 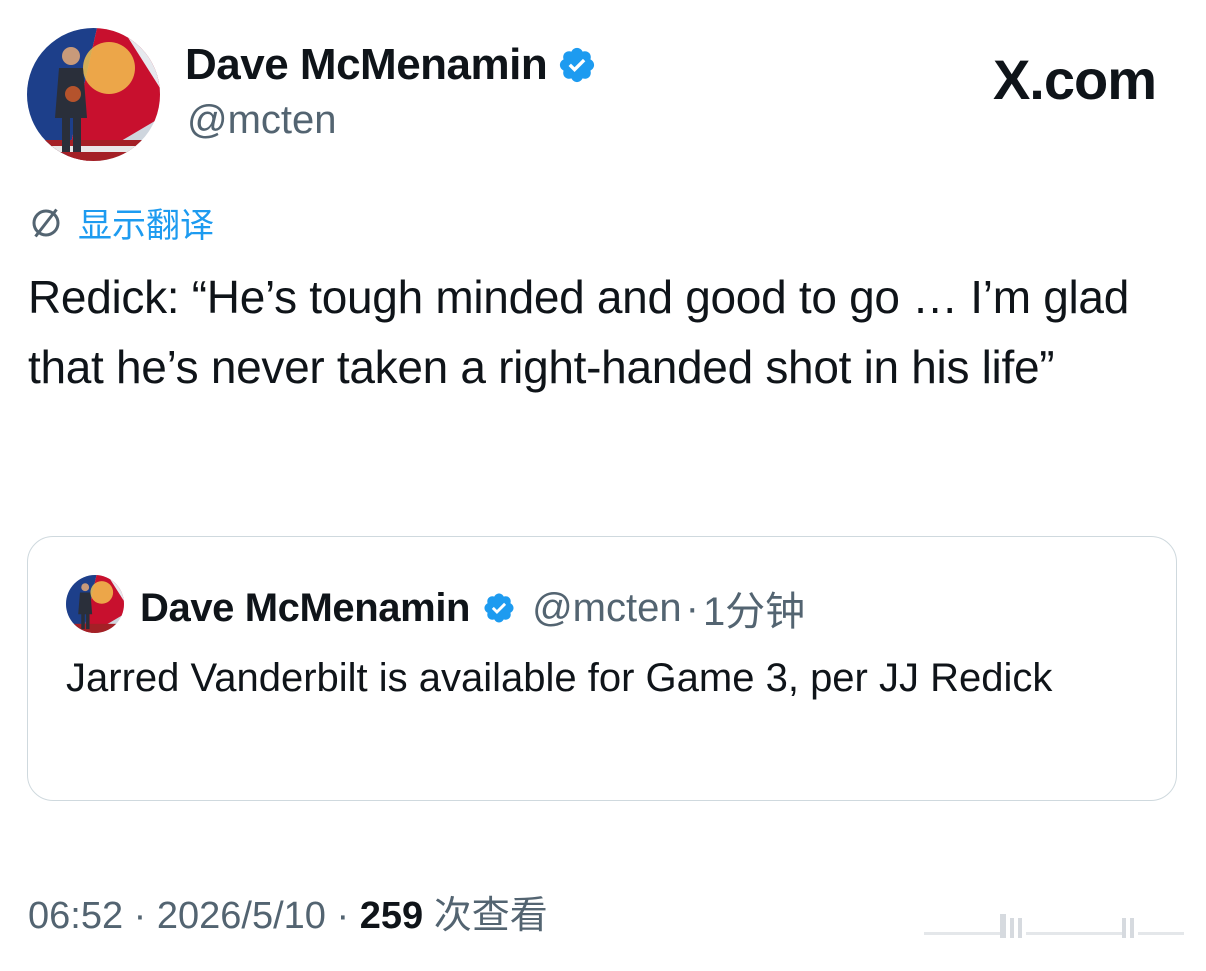 I want to click on author-avatar, so click(x=93, y=94).